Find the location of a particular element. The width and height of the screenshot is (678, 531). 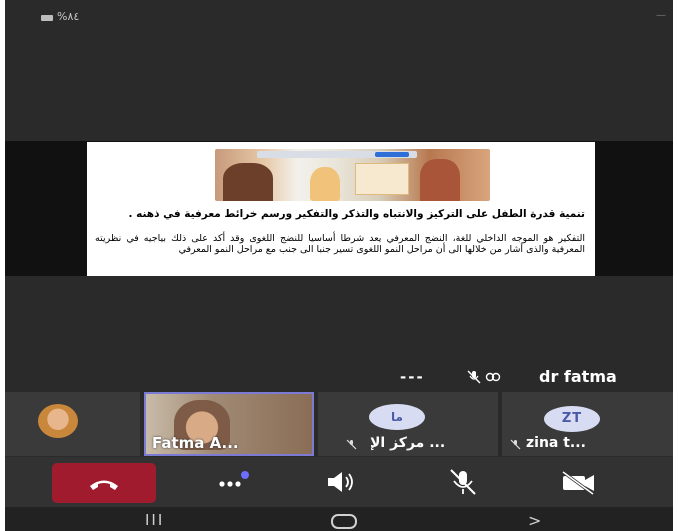

home-button is located at coordinates (344, 521).